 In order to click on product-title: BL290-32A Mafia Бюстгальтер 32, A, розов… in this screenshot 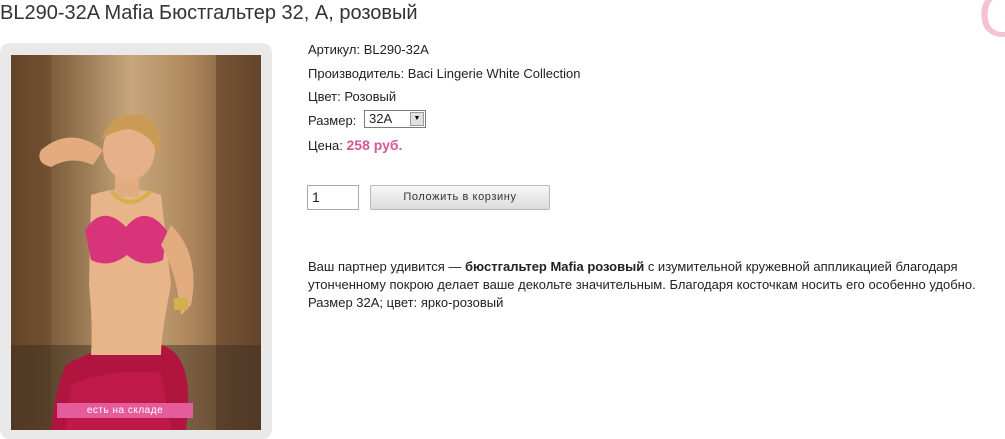, I will do `click(209, 13)`.